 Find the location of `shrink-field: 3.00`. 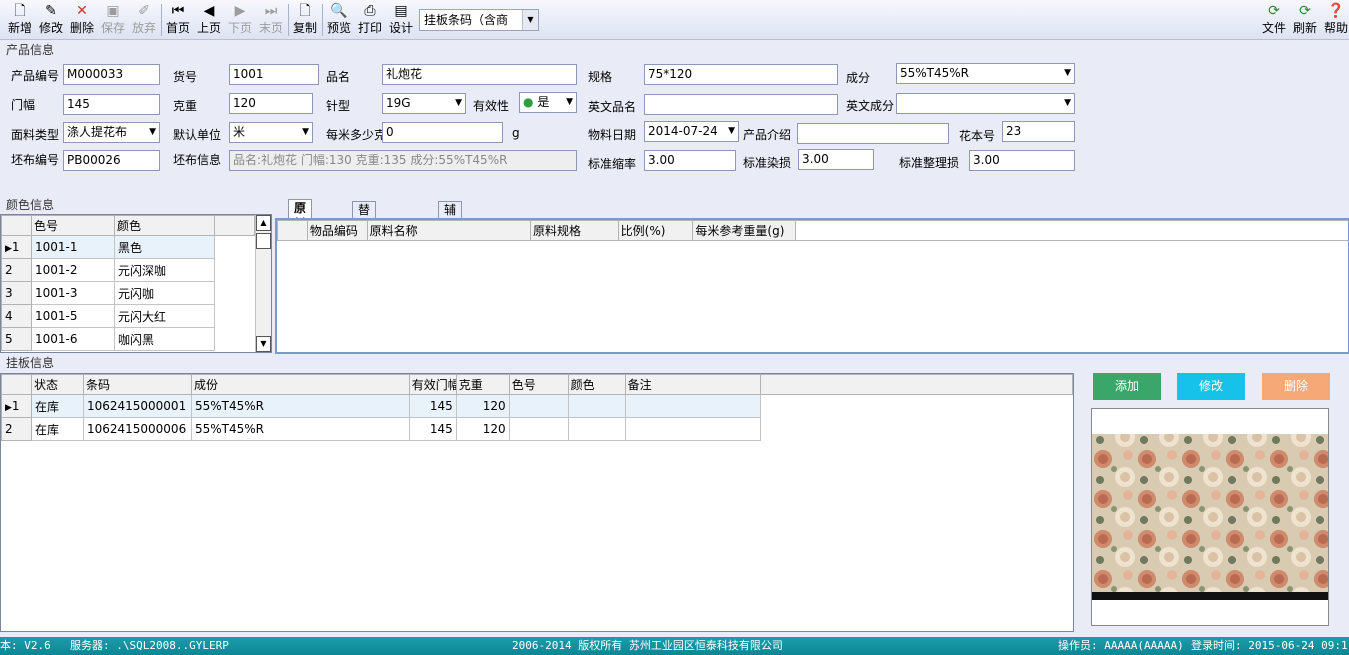

shrink-field: 3.00 is located at coordinates (690, 160).